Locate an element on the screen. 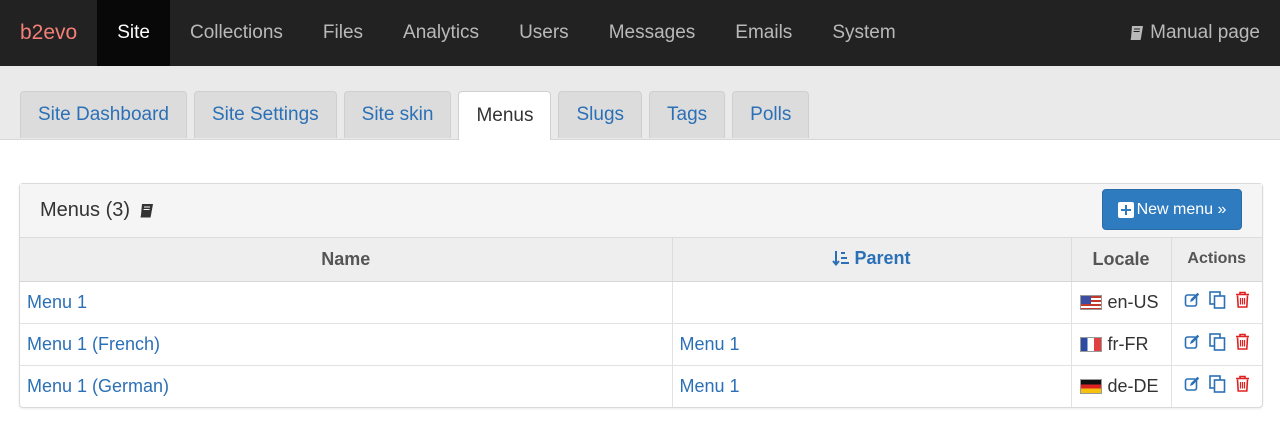  locale-label: en-US is located at coordinates (1133, 301).